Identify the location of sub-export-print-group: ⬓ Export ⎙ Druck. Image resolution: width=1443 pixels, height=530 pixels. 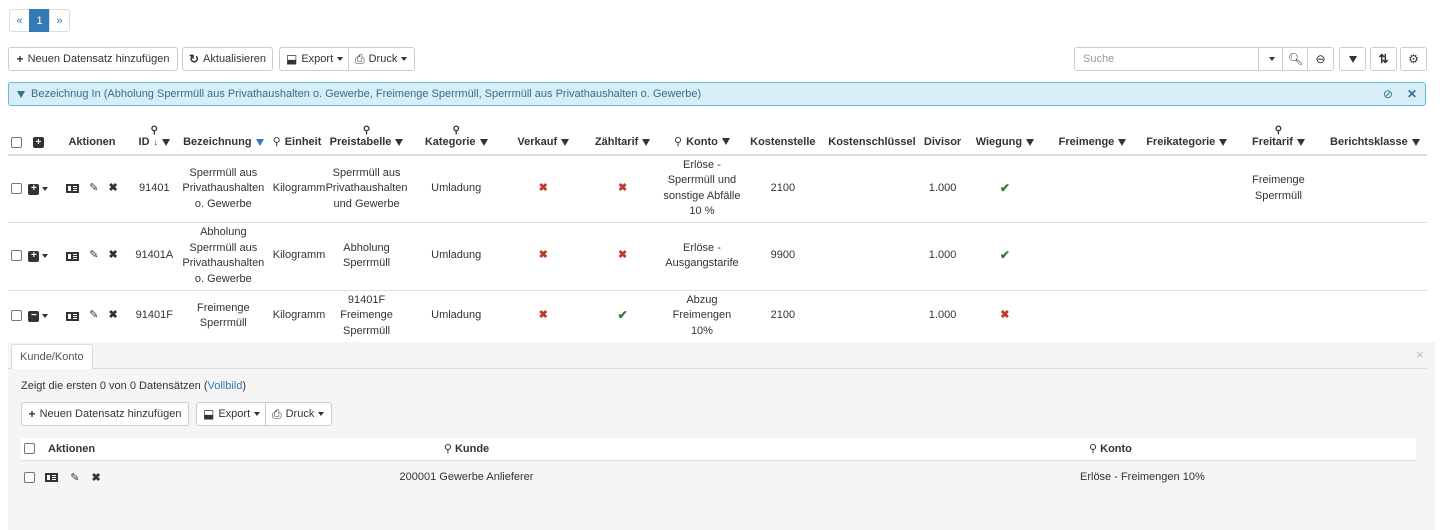
(264, 414).